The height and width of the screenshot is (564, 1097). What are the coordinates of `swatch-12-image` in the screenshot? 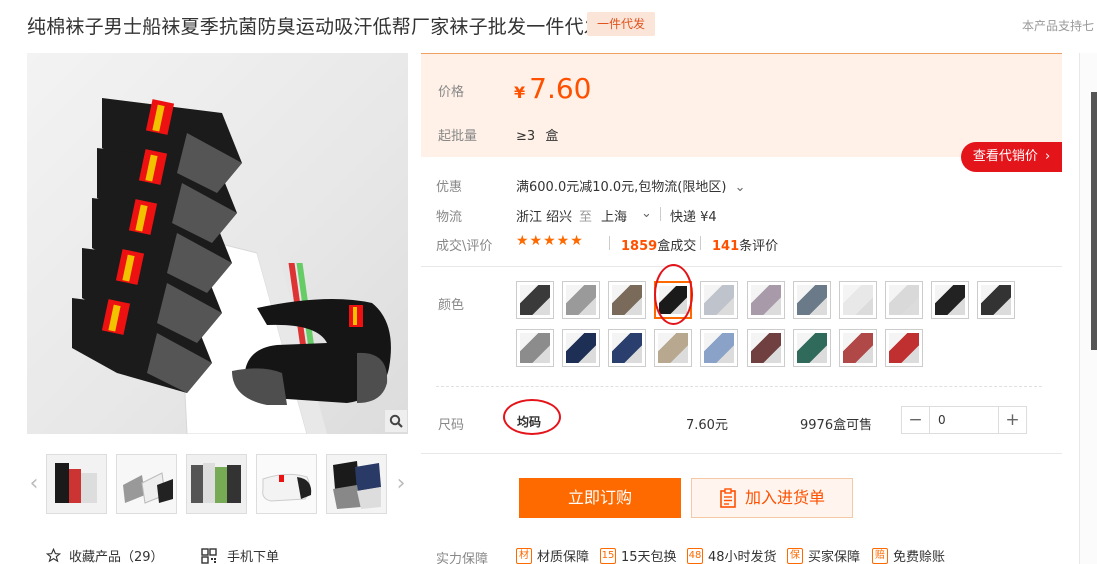 It's located at (535, 348).